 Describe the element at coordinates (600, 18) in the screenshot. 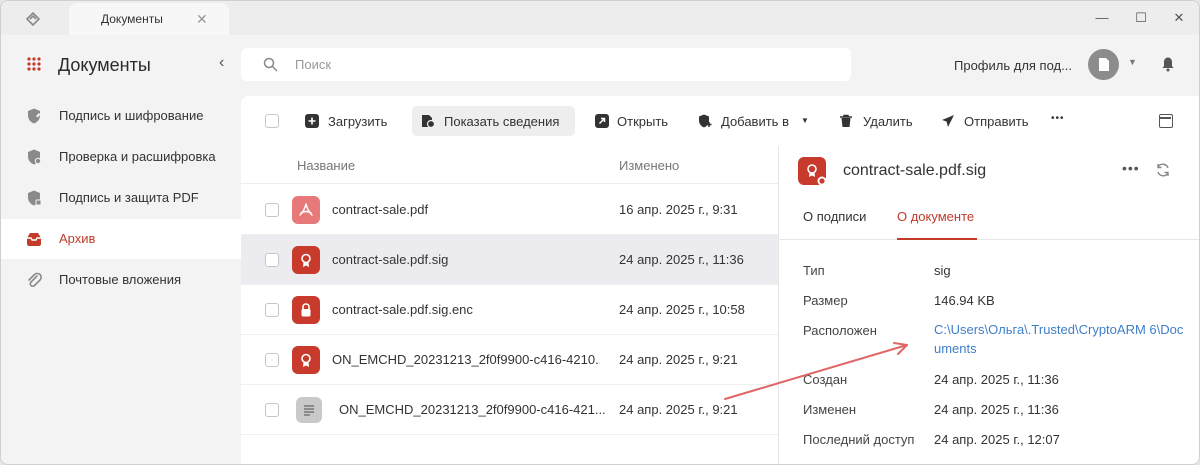

I see `title-bar: Документы ✕ — ☐ ✕` at that location.